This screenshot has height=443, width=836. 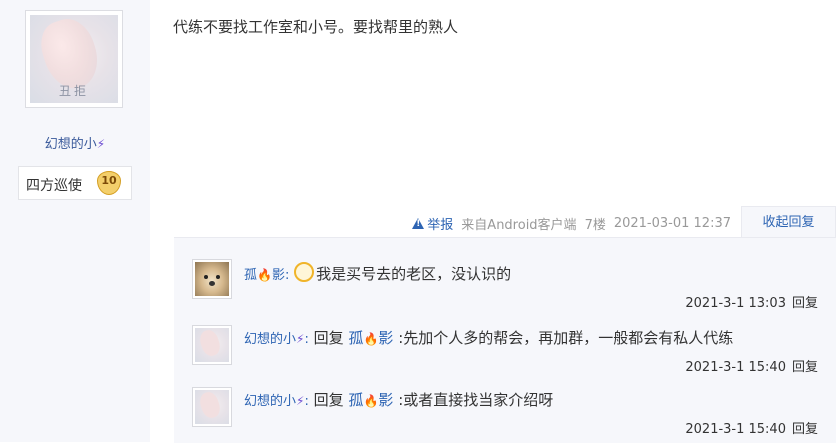 What do you see at coordinates (788, 222) in the screenshot?
I see `collapse-replies-button: 收起回复` at bounding box center [788, 222].